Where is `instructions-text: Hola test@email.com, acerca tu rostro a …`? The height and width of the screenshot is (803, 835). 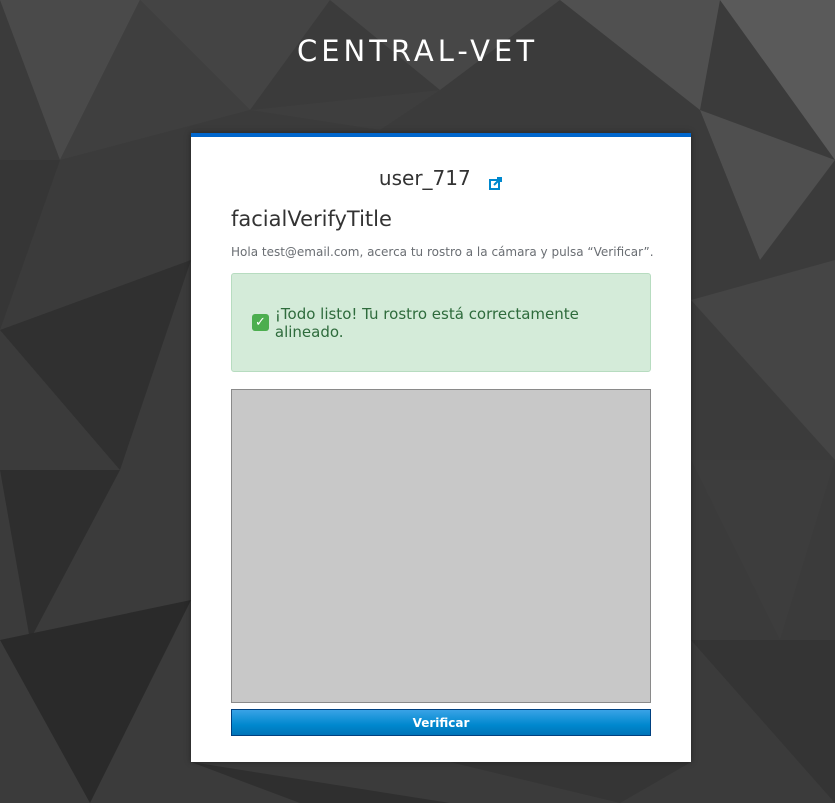 instructions-text: Hola test@email.com, acerca tu rostro a … is located at coordinates (442, 252).